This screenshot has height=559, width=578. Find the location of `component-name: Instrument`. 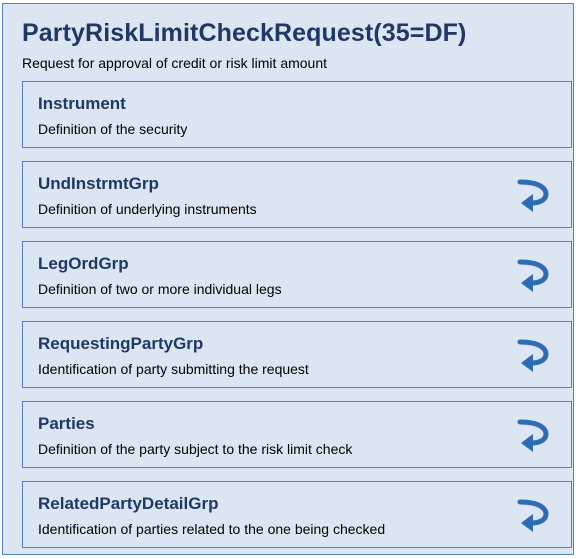

component-name: Instrument is located at coordinates (82, 103).